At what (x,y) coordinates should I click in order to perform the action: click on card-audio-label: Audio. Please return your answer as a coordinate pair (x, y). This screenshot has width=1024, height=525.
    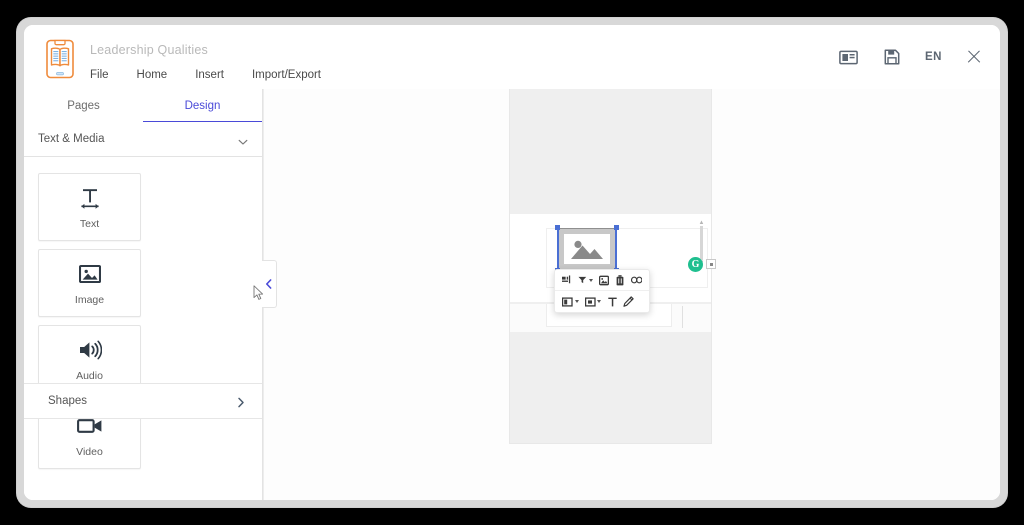
    Looking at the image, I should click on (89, 376).